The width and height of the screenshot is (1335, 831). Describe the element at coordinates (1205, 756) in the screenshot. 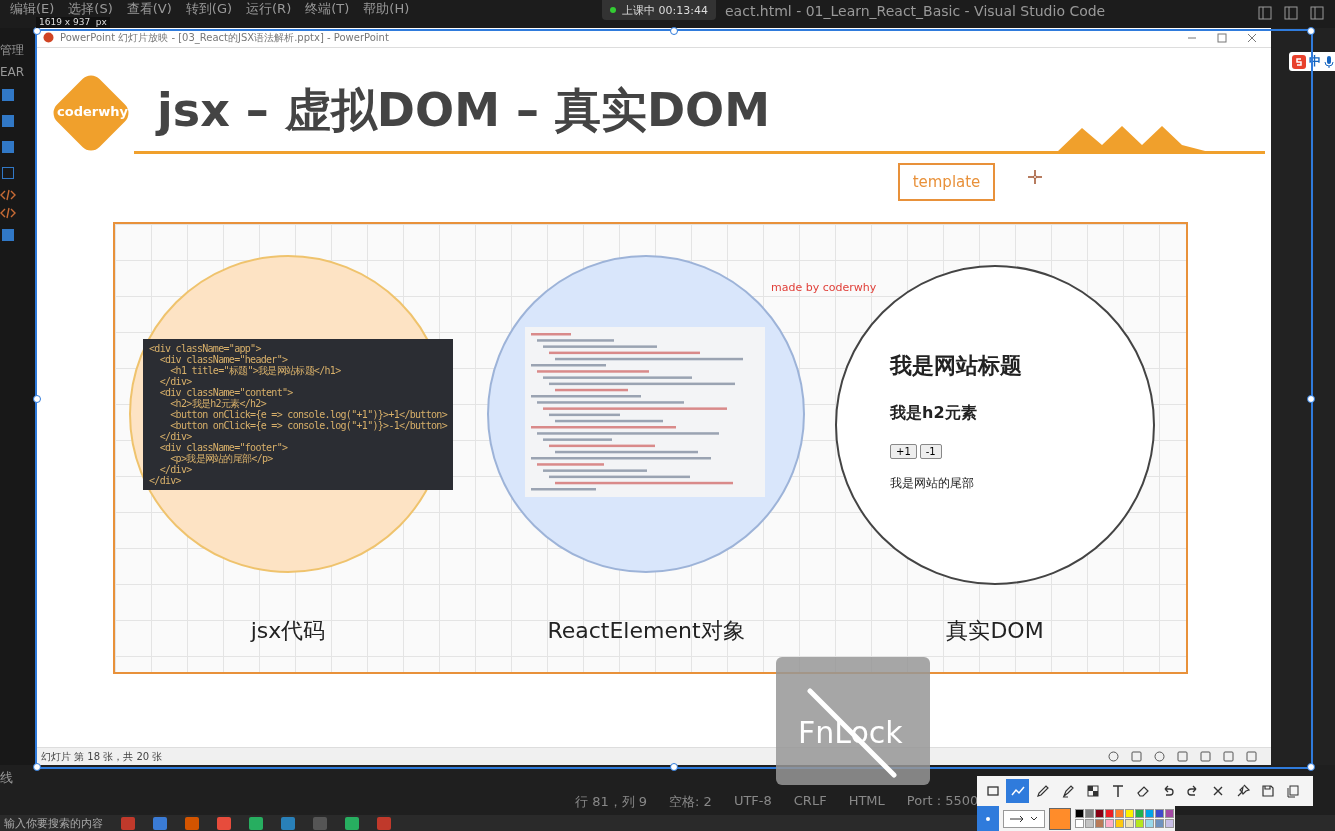

I see `slide-sorter-icon` at that location.